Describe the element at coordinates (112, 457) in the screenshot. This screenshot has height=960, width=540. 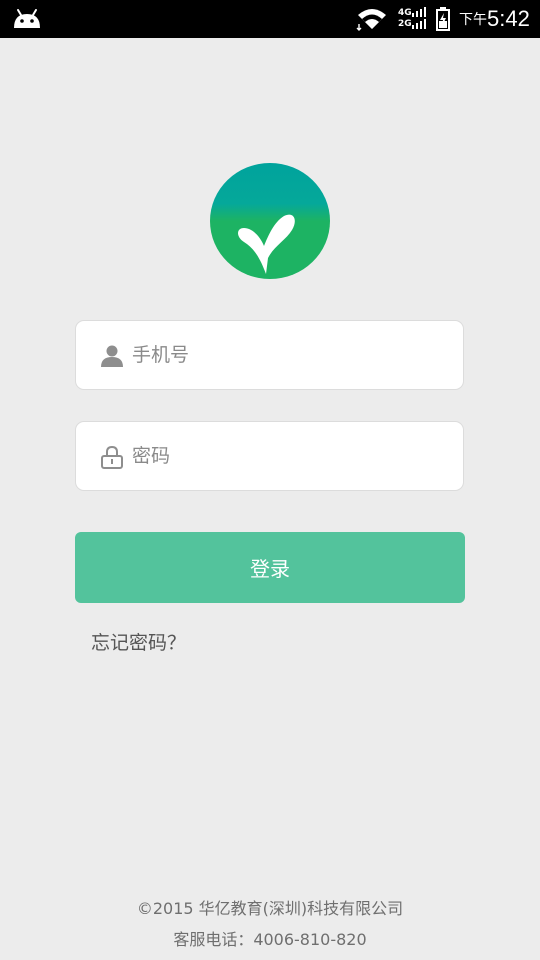
I see `lock-icon` at that location.